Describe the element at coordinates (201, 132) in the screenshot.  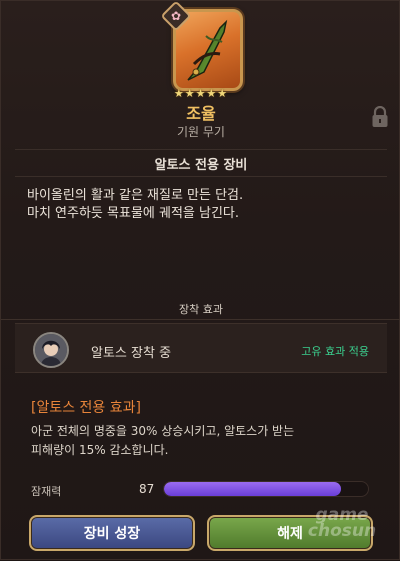
I see `weapon-type: 기원 무기` at that location.